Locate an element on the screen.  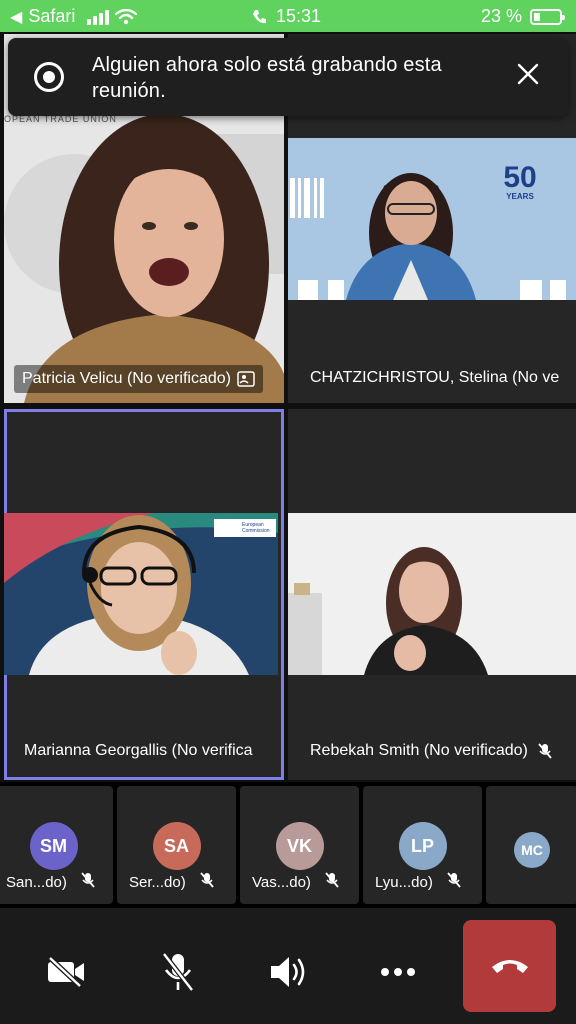
participant-card: LP Lyu...do) is located at coordinates (422, 845).